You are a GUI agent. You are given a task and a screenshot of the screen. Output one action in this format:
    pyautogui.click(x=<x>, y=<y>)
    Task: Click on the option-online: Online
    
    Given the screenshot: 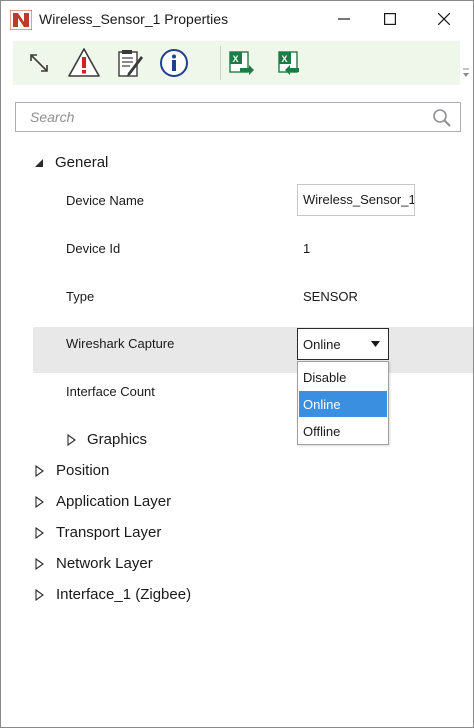 What is the action you would take?
    pyautogui.click(x=343, y=404)
    